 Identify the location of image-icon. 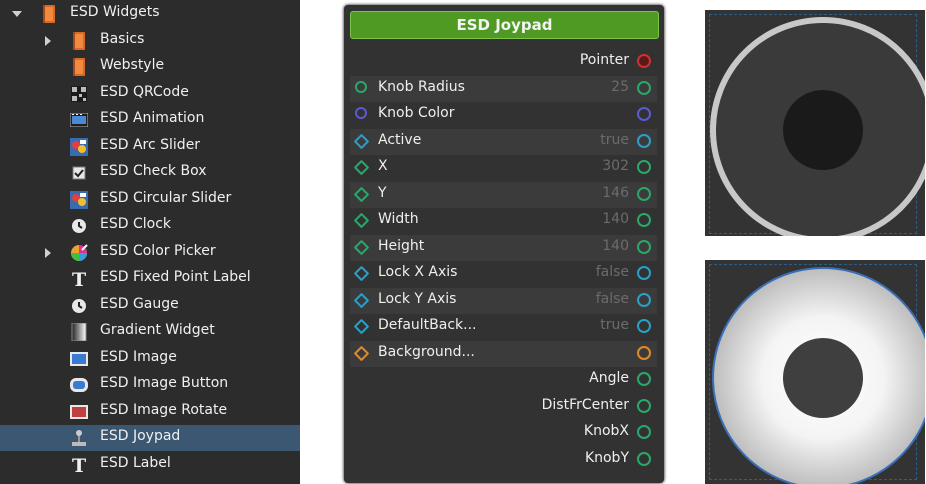
(79, 359).